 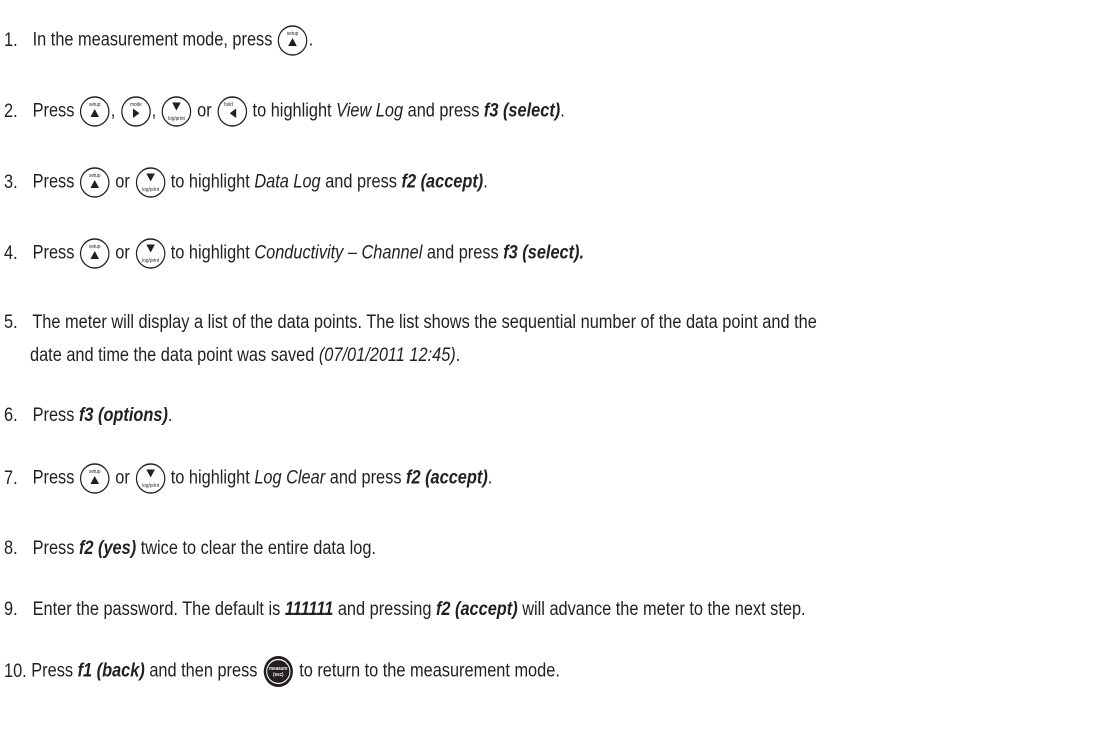 What do you see at coordinates (15, 671) in the screenshot?
I see `step-number: 10.` at bounding box center [15, 671].